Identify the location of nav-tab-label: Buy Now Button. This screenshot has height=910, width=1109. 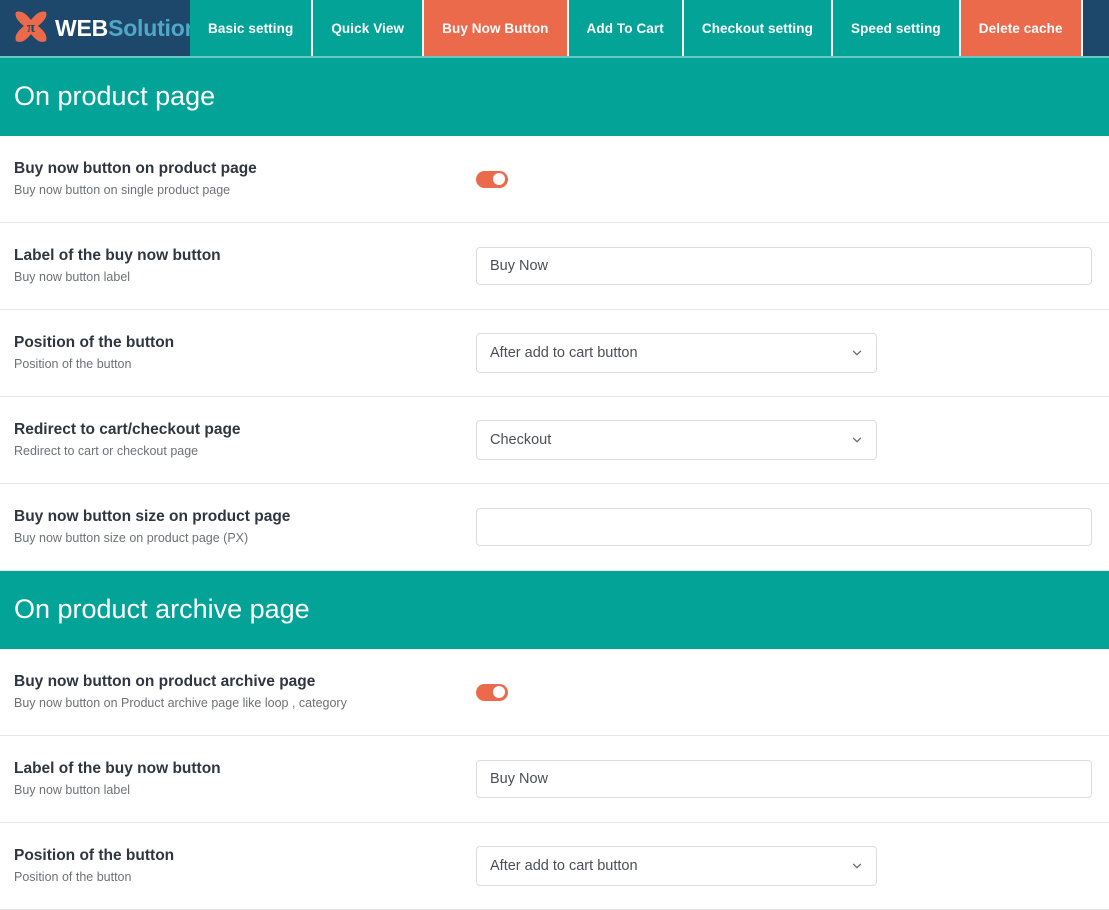
(495, 28).